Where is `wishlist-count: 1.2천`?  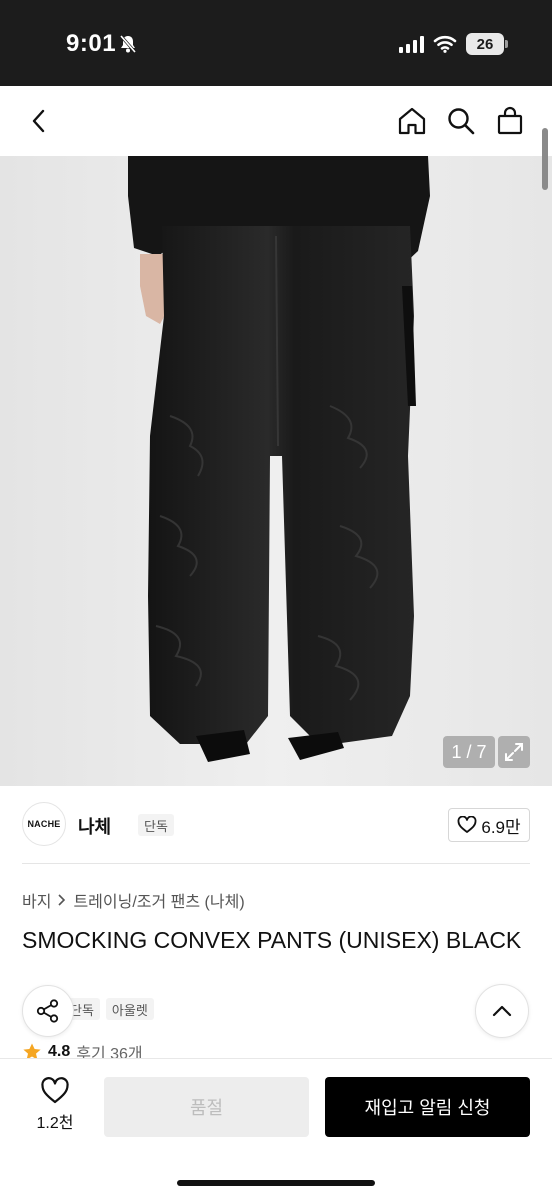
wishlist-count: 1.2천 is located at coordinates (55, 1123).